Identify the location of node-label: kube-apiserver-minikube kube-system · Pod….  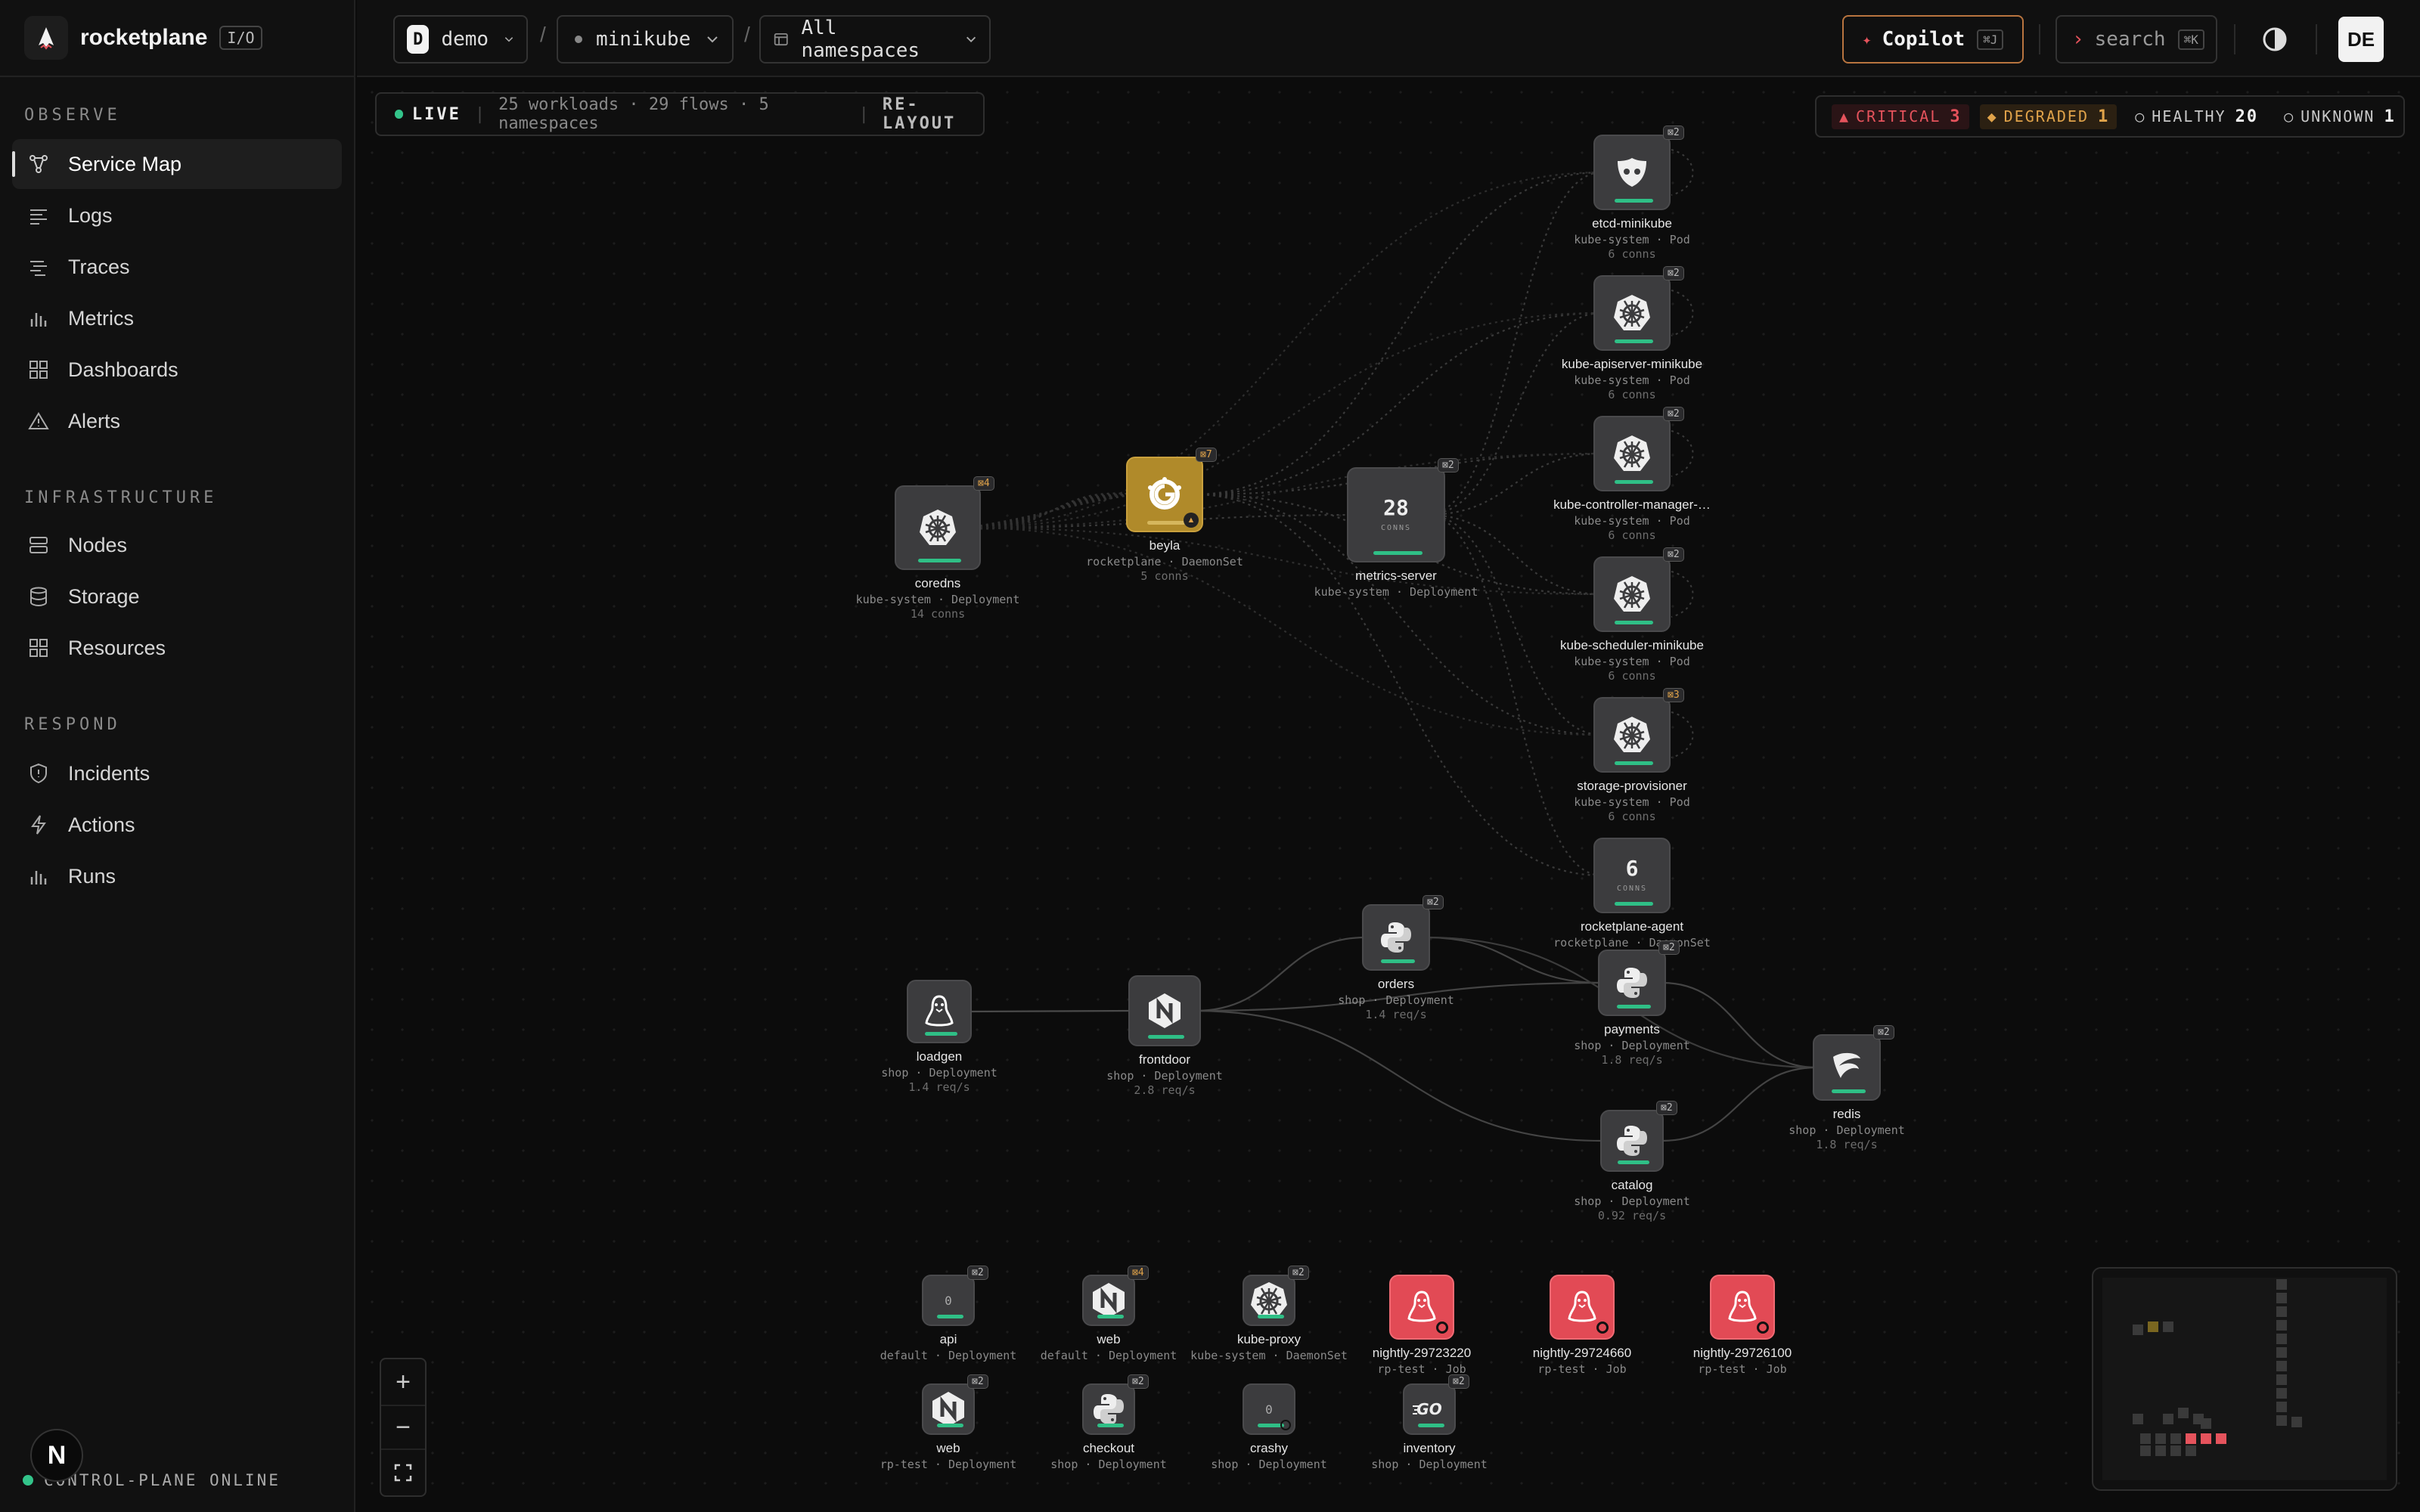
(1632, 379).